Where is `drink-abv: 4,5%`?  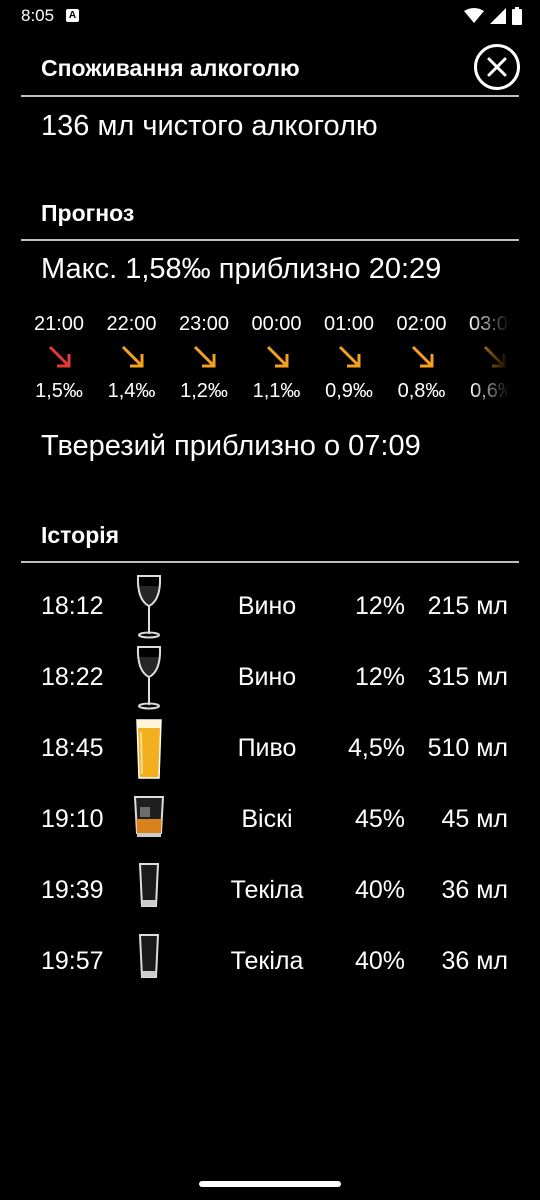
drink-abv: 4,5% is located at coordinates (376, 748).